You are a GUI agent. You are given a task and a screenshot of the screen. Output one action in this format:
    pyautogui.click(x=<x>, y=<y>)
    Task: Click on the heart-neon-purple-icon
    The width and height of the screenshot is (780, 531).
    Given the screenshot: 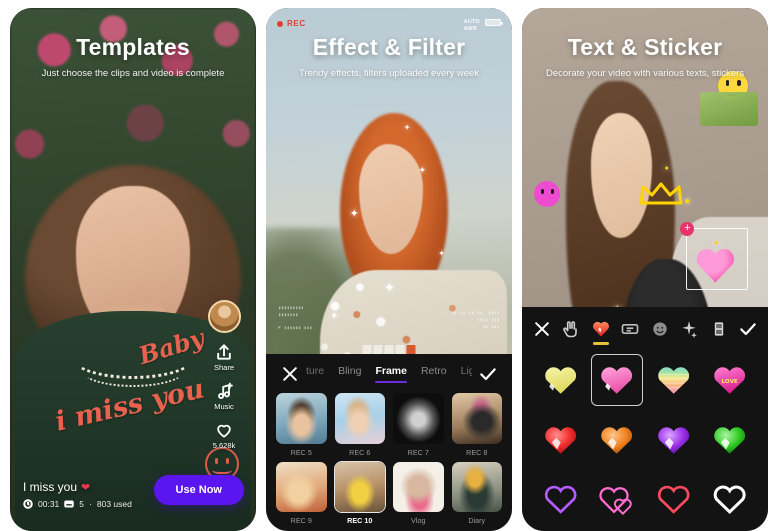 What is the action you would take?
    pyautogui.click(x=560, y=499)
    